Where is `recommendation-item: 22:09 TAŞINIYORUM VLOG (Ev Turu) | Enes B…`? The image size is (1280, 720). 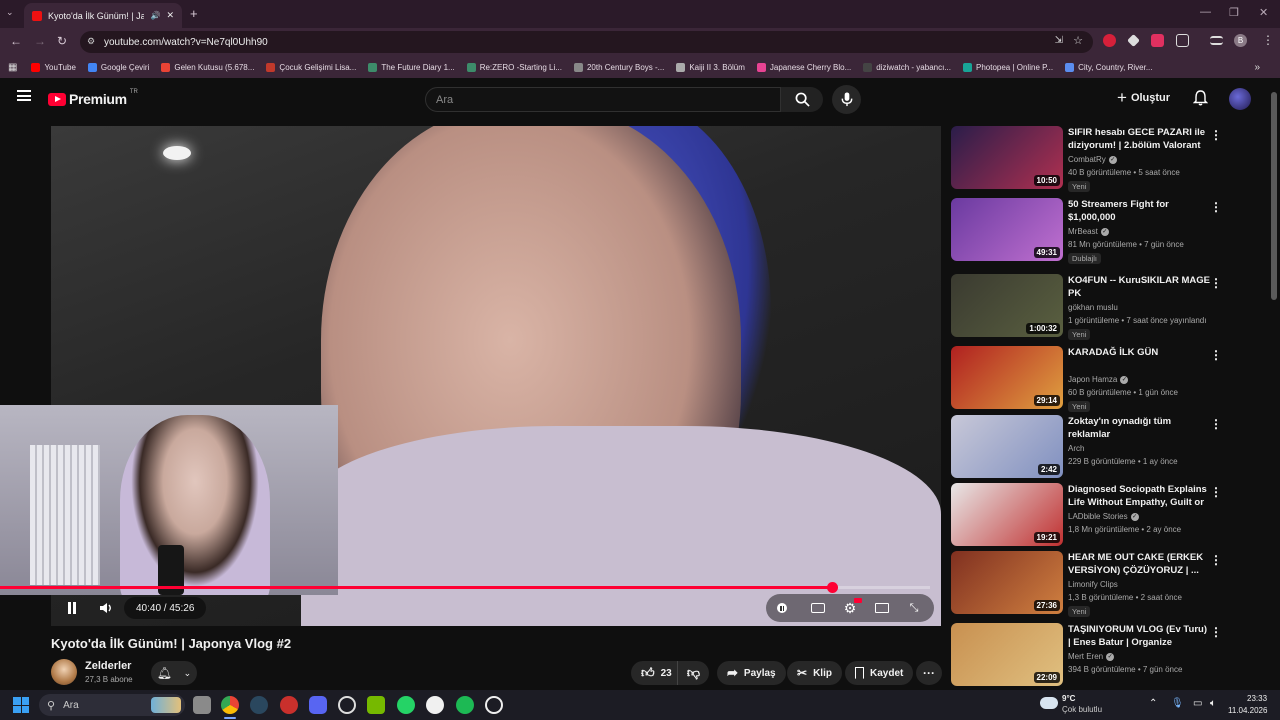
recommendation-item: 22:09 TAŞINIYORUM VLOG (Ev Turu) | Enes B… is located at coordinates (1086, 655).